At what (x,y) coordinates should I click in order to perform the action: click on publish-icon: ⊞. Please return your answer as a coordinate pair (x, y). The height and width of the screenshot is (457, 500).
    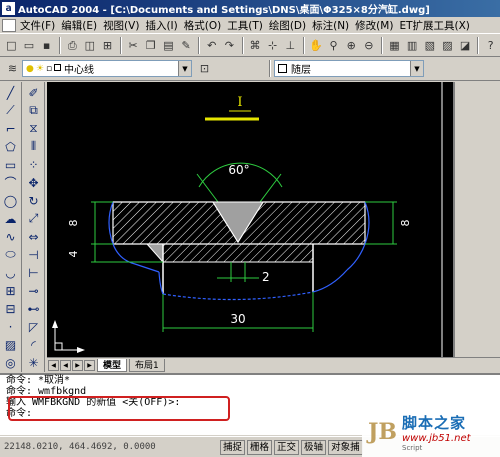
    Looking at the image, I should click on (107, 45).